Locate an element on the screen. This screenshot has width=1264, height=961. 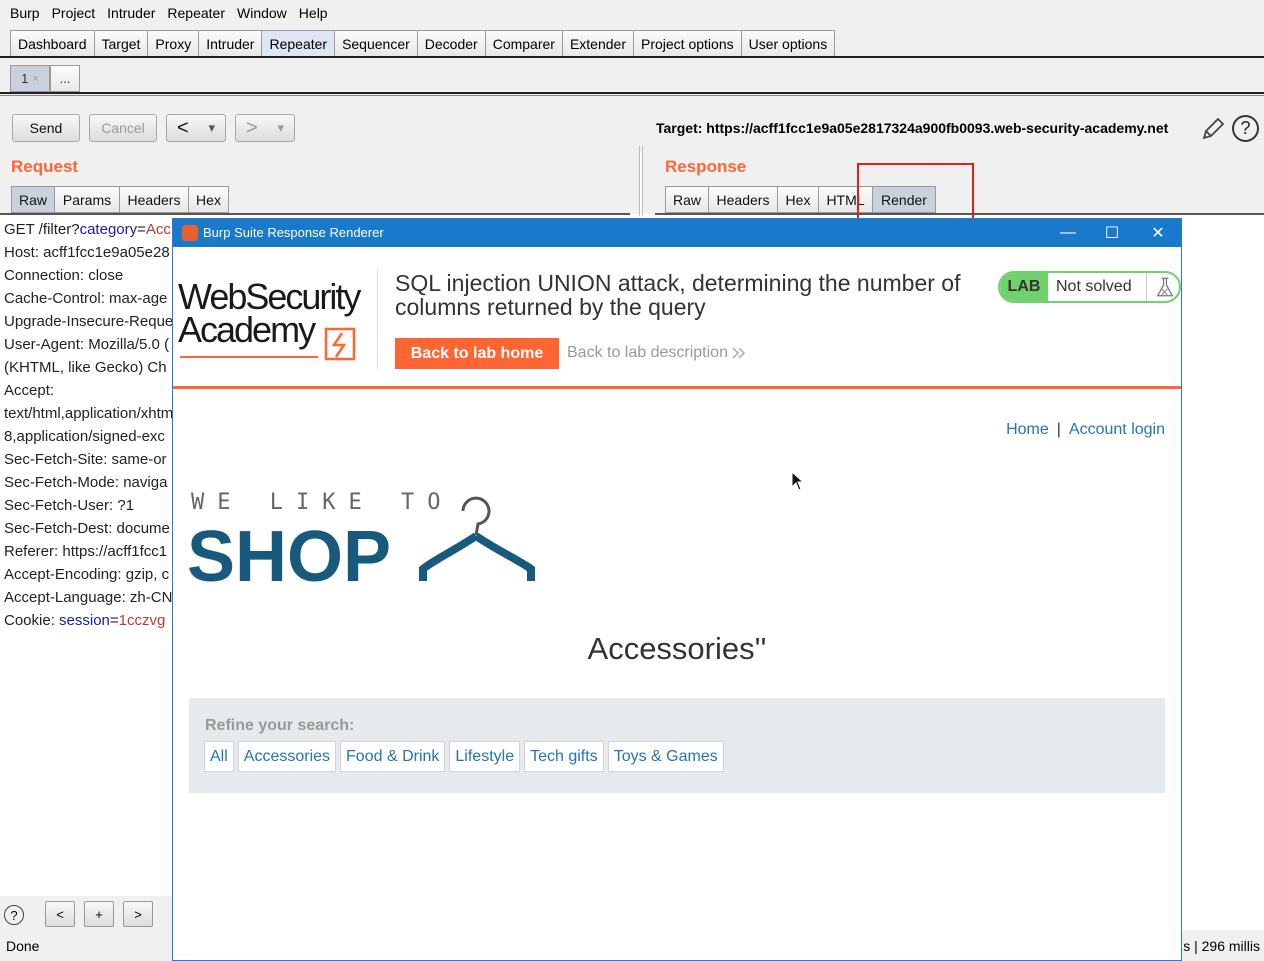
tab-extender: Extender is located at coordinates (597, 43).